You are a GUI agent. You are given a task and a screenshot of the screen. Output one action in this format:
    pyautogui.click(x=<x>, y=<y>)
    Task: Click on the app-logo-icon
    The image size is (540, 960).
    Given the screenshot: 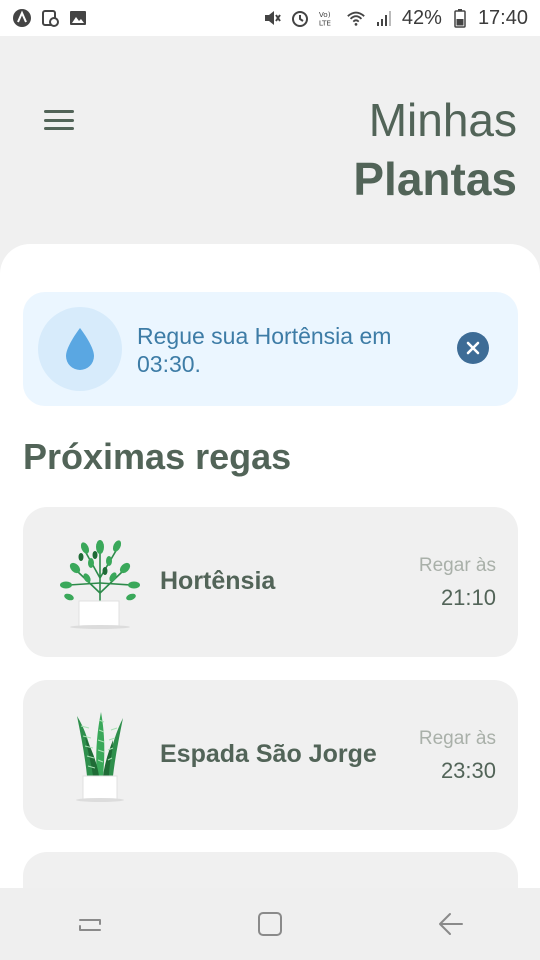 What is the action you would take?
    pyautogui.click(x=22, y=18)
    